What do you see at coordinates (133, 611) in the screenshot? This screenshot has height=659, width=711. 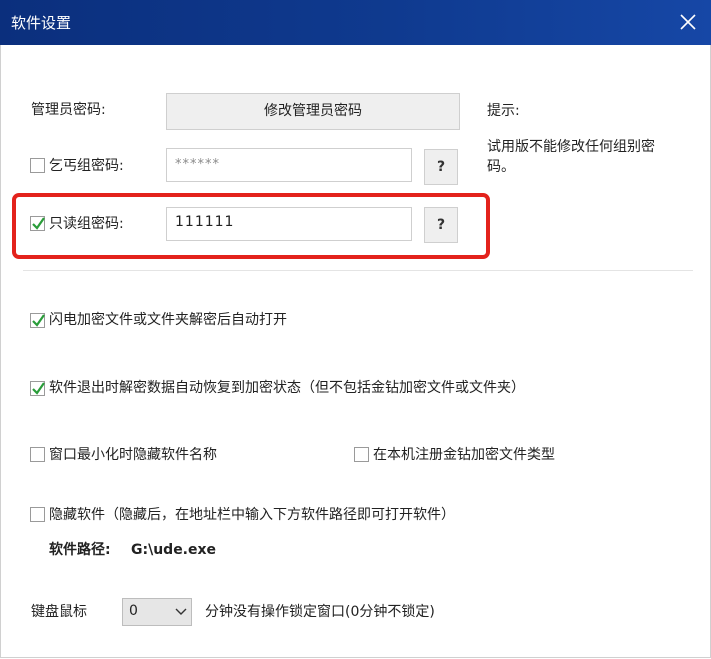 I see `lock-minutes-value: 0` at bounding box center [133, 611].